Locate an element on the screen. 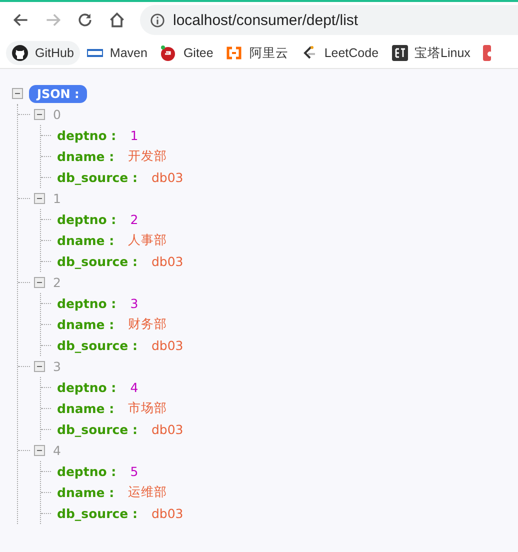 The image size is (518, 552). bracket-icon is located at coordinates (234, 53).